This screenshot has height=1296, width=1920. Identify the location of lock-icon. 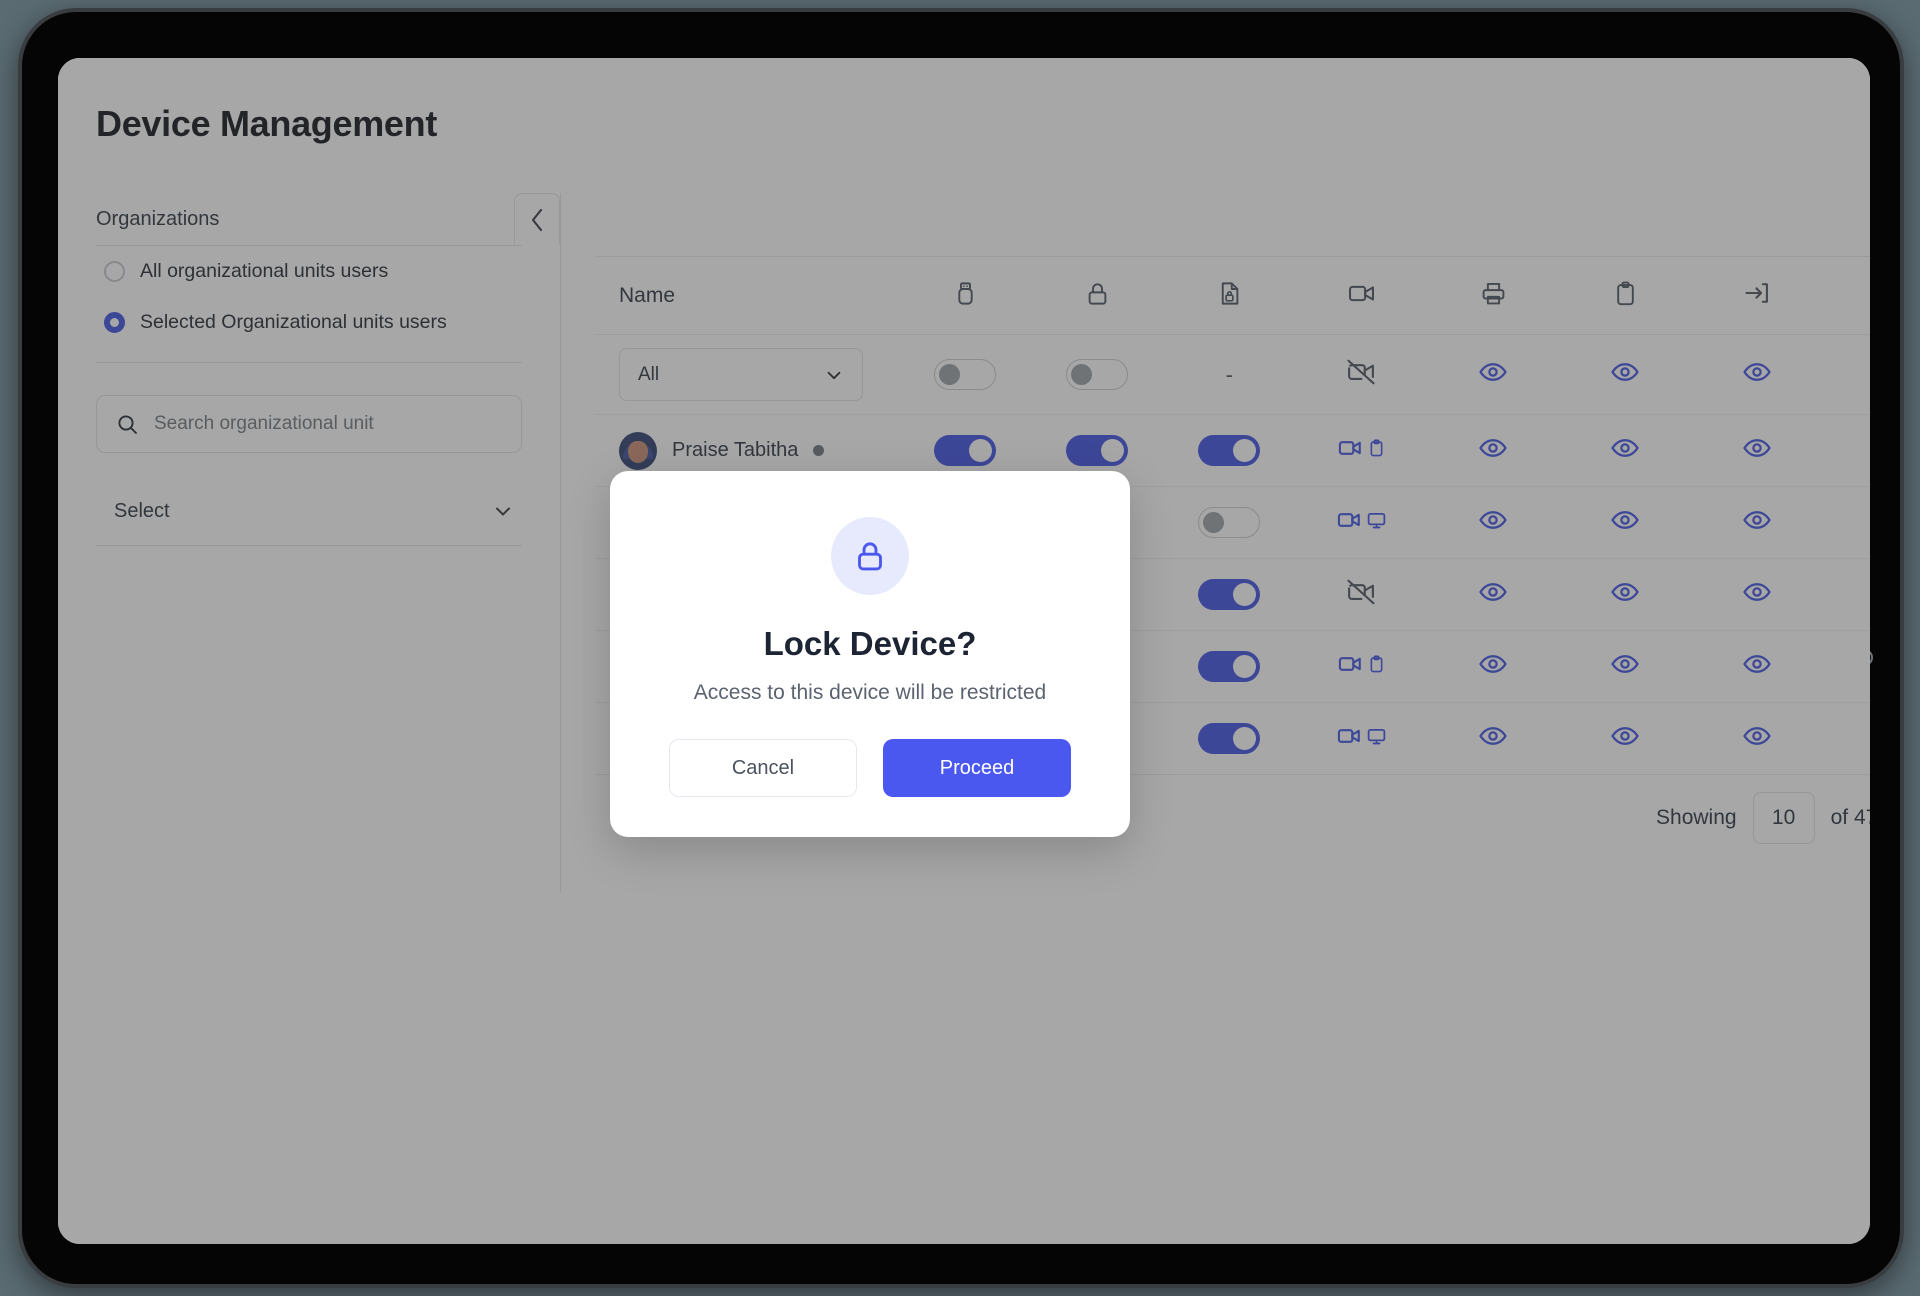
(870, 556).